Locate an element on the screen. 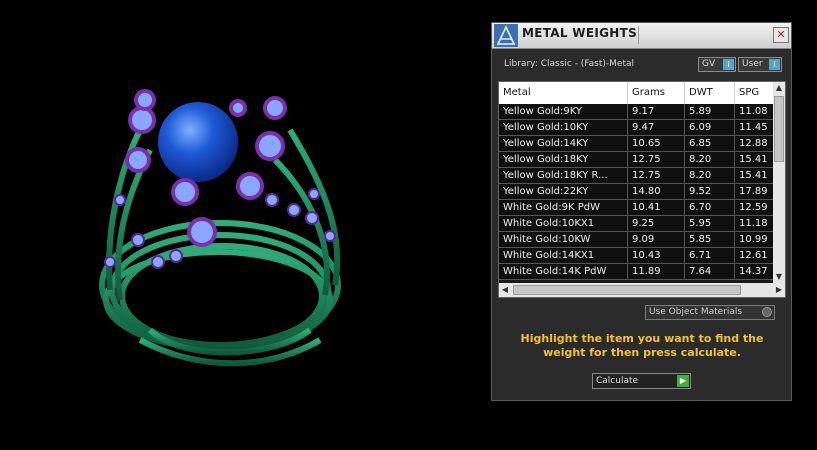 The image size is (817, 450). panel-titlebar: METAL WEIGHTS ✕ is located at coordinates (641, 36).